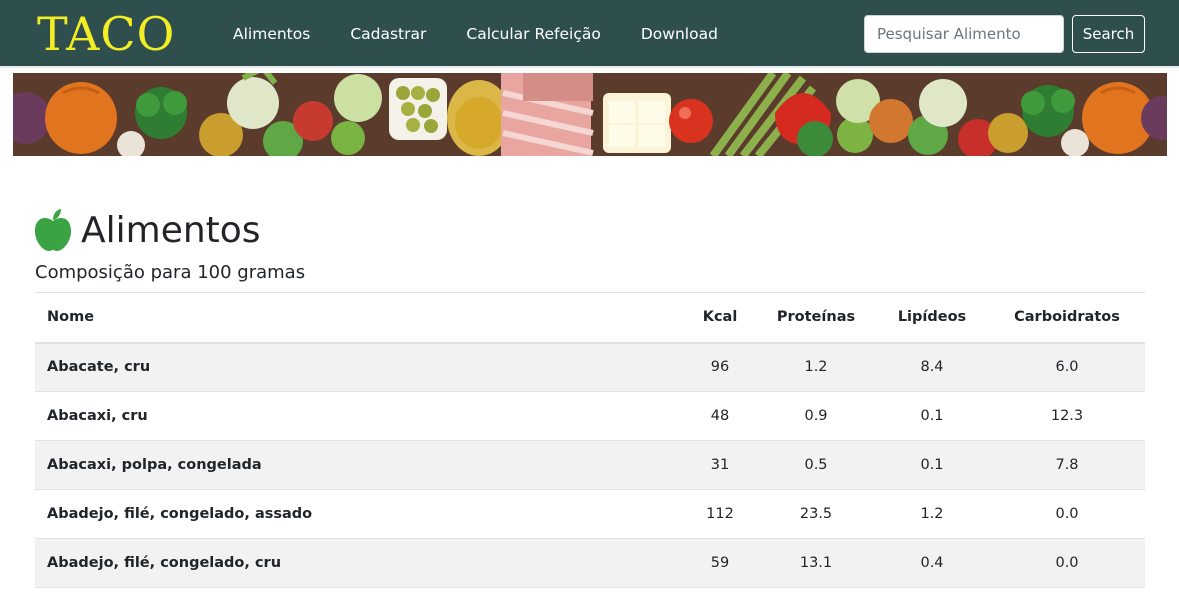 This screenshot has height=594, width=1179. I want to click on cell-nome: Abadejo, filé, congelado, cru, so click(359, 563).